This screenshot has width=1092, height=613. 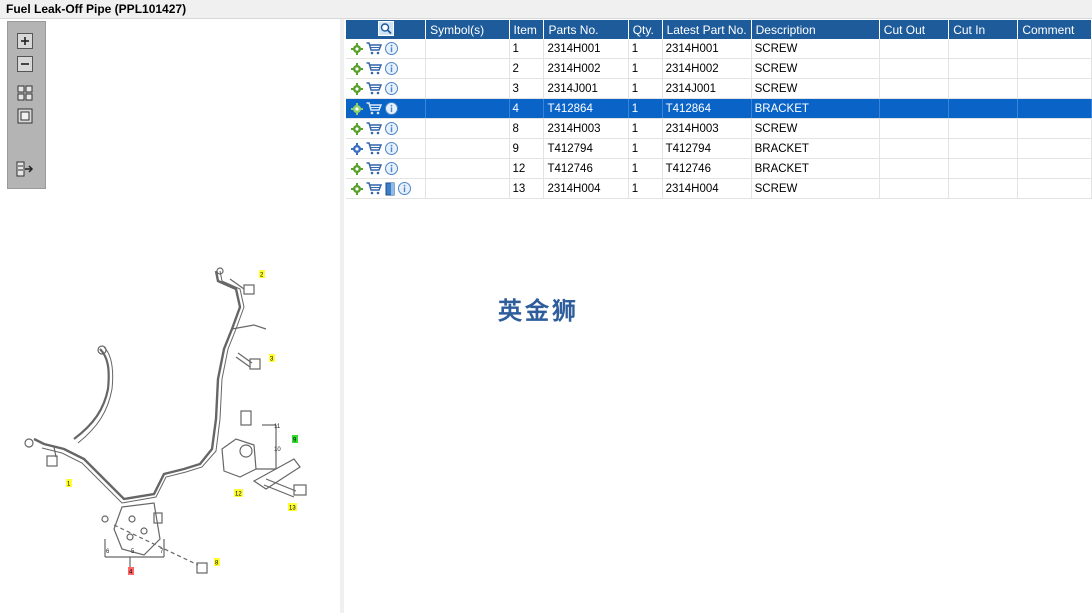 What do you see at coordinates (719, 108) in the screenshot?
I see `table-row: 4 T412864 1 T412864 BRACKET` at bounding box center [719, 108].